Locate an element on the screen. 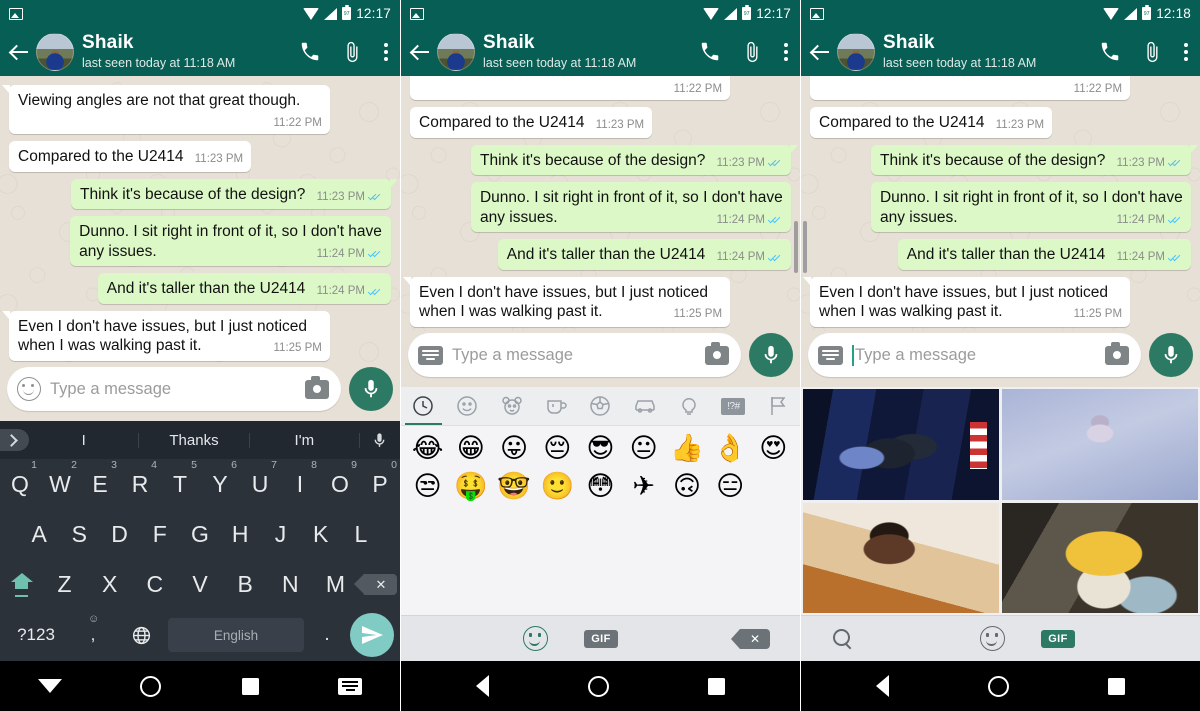 The height and width of the screenshot is (711, 1200). emoji-cell: ✈ is located at coordinates (643, 488).